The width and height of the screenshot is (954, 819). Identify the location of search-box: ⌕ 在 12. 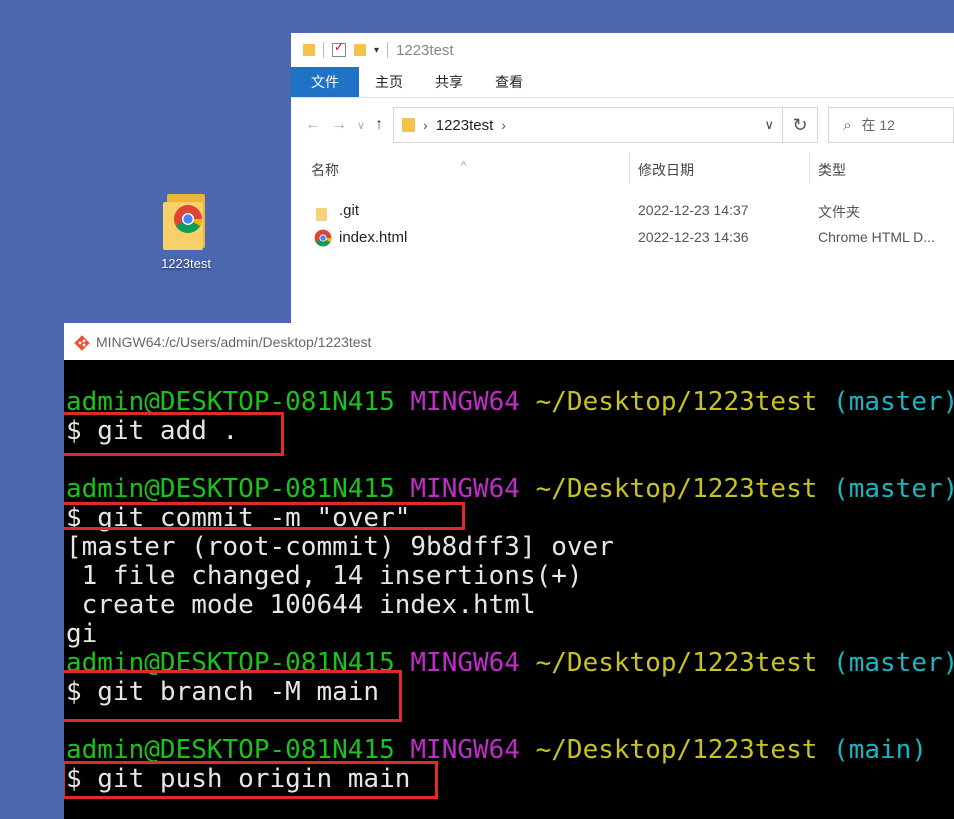
(891, 125).